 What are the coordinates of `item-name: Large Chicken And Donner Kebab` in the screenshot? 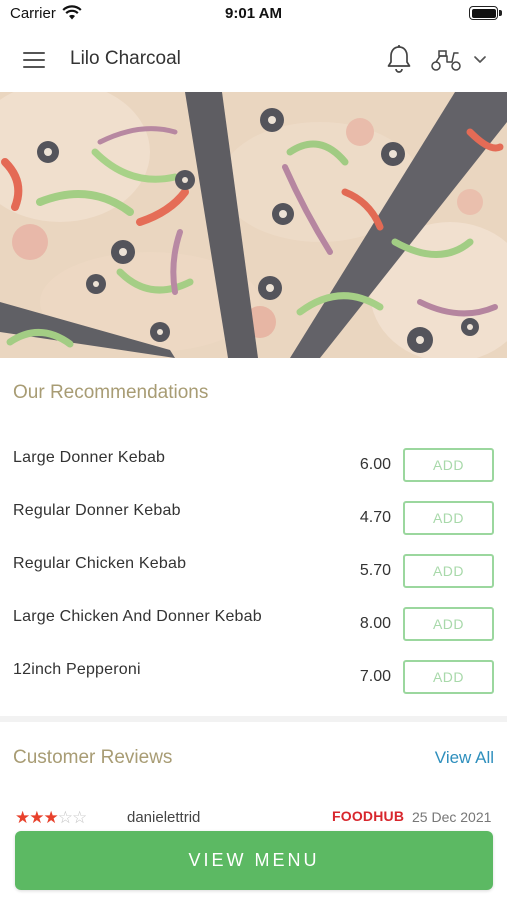 It's located at (137, 616).